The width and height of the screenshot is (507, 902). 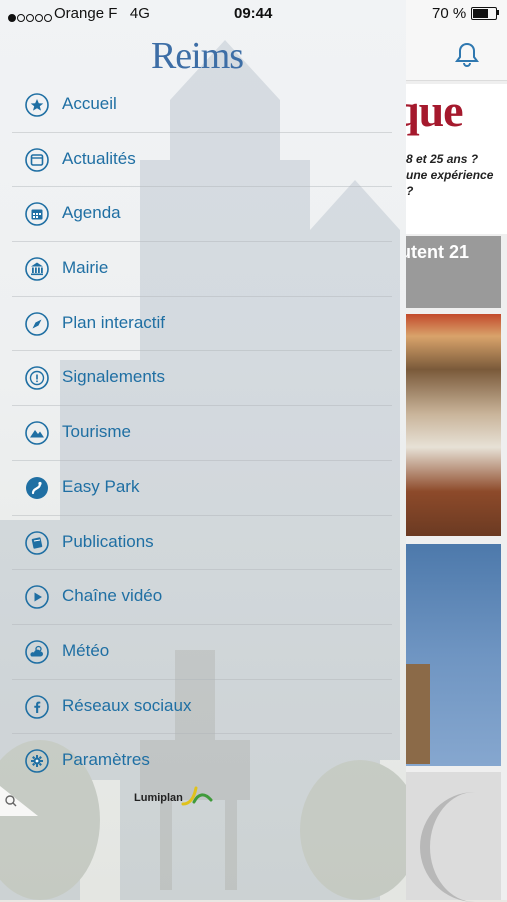 What do you see at coordinates (102, 13) in the screenshot?
I see `carrier-label: Orange F 4G` at bounding box center [102, 13].